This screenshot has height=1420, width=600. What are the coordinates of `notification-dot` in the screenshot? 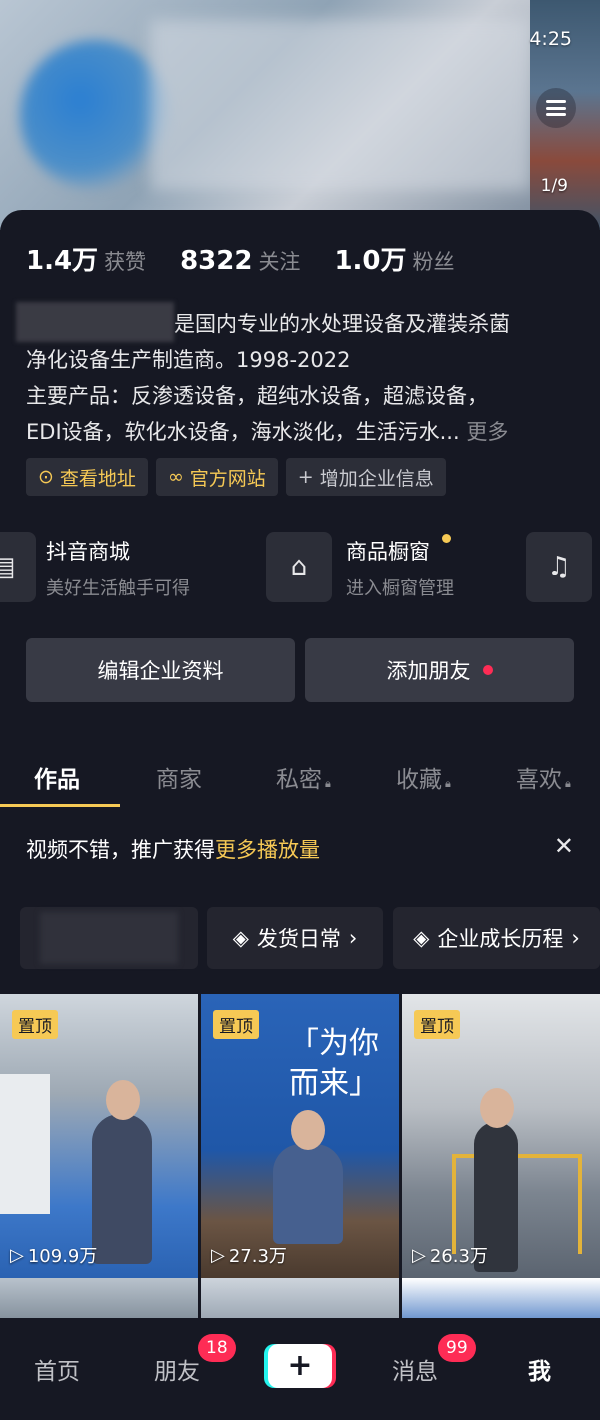 It's located at (487, 670).